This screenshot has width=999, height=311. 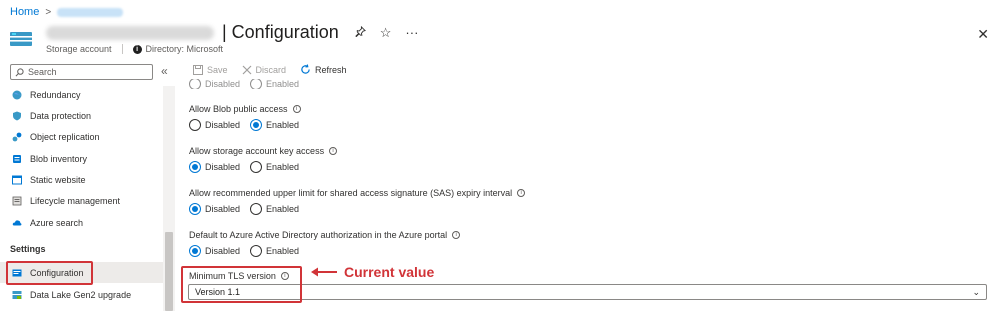 What do you see at coordinates (24, 12) in the screenshot?
I see `breadcrumb-home-link: Home` at bounding box center [24, 12].